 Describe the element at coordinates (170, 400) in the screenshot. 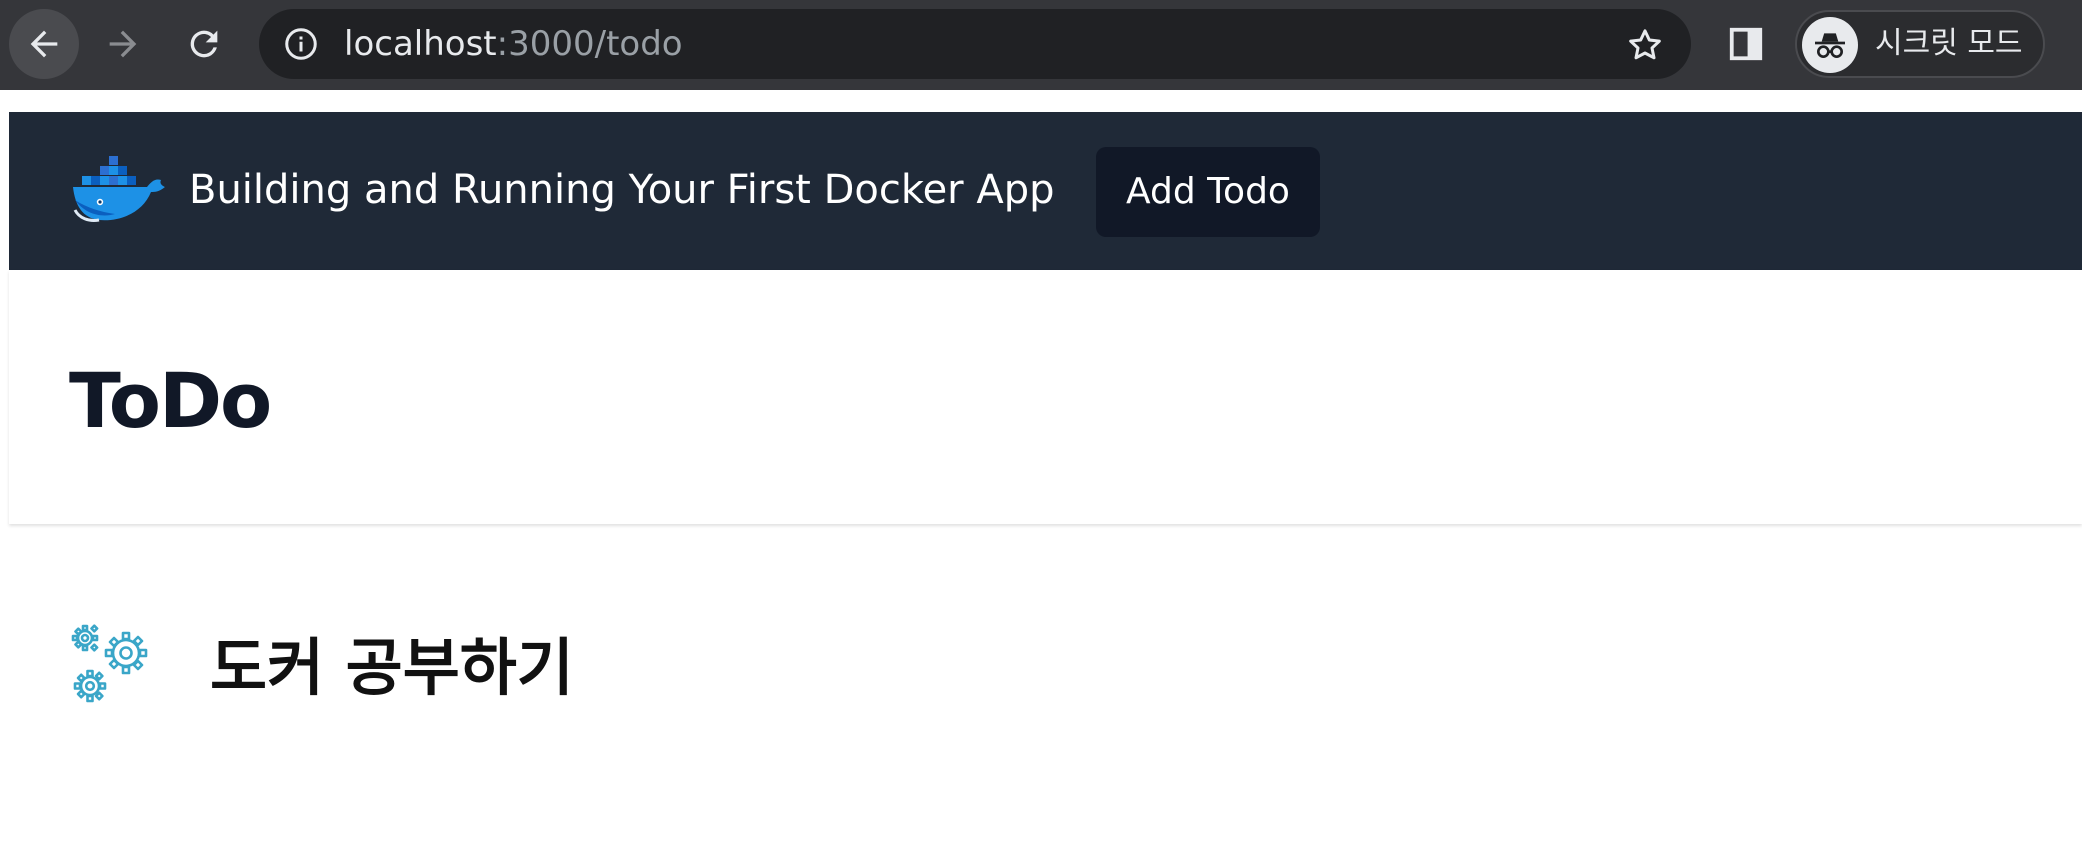

I see `page-title: ToDo` at that location.